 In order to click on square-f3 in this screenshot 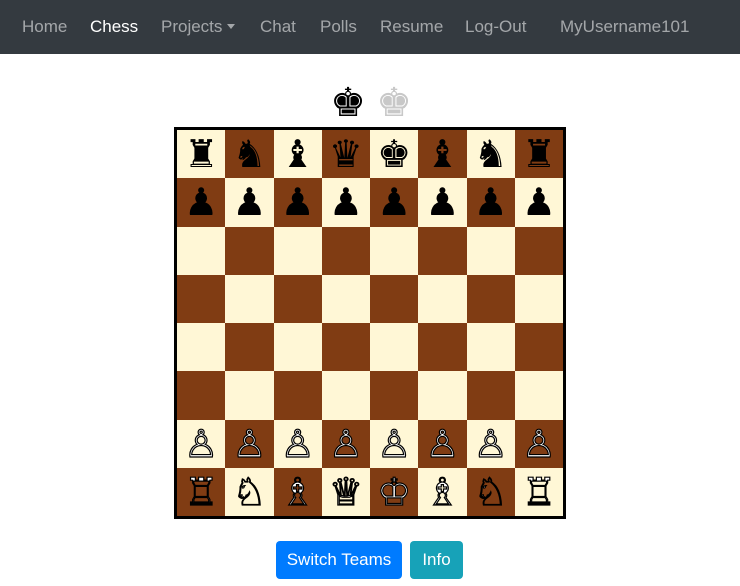, I will do `click(442, 395)`.